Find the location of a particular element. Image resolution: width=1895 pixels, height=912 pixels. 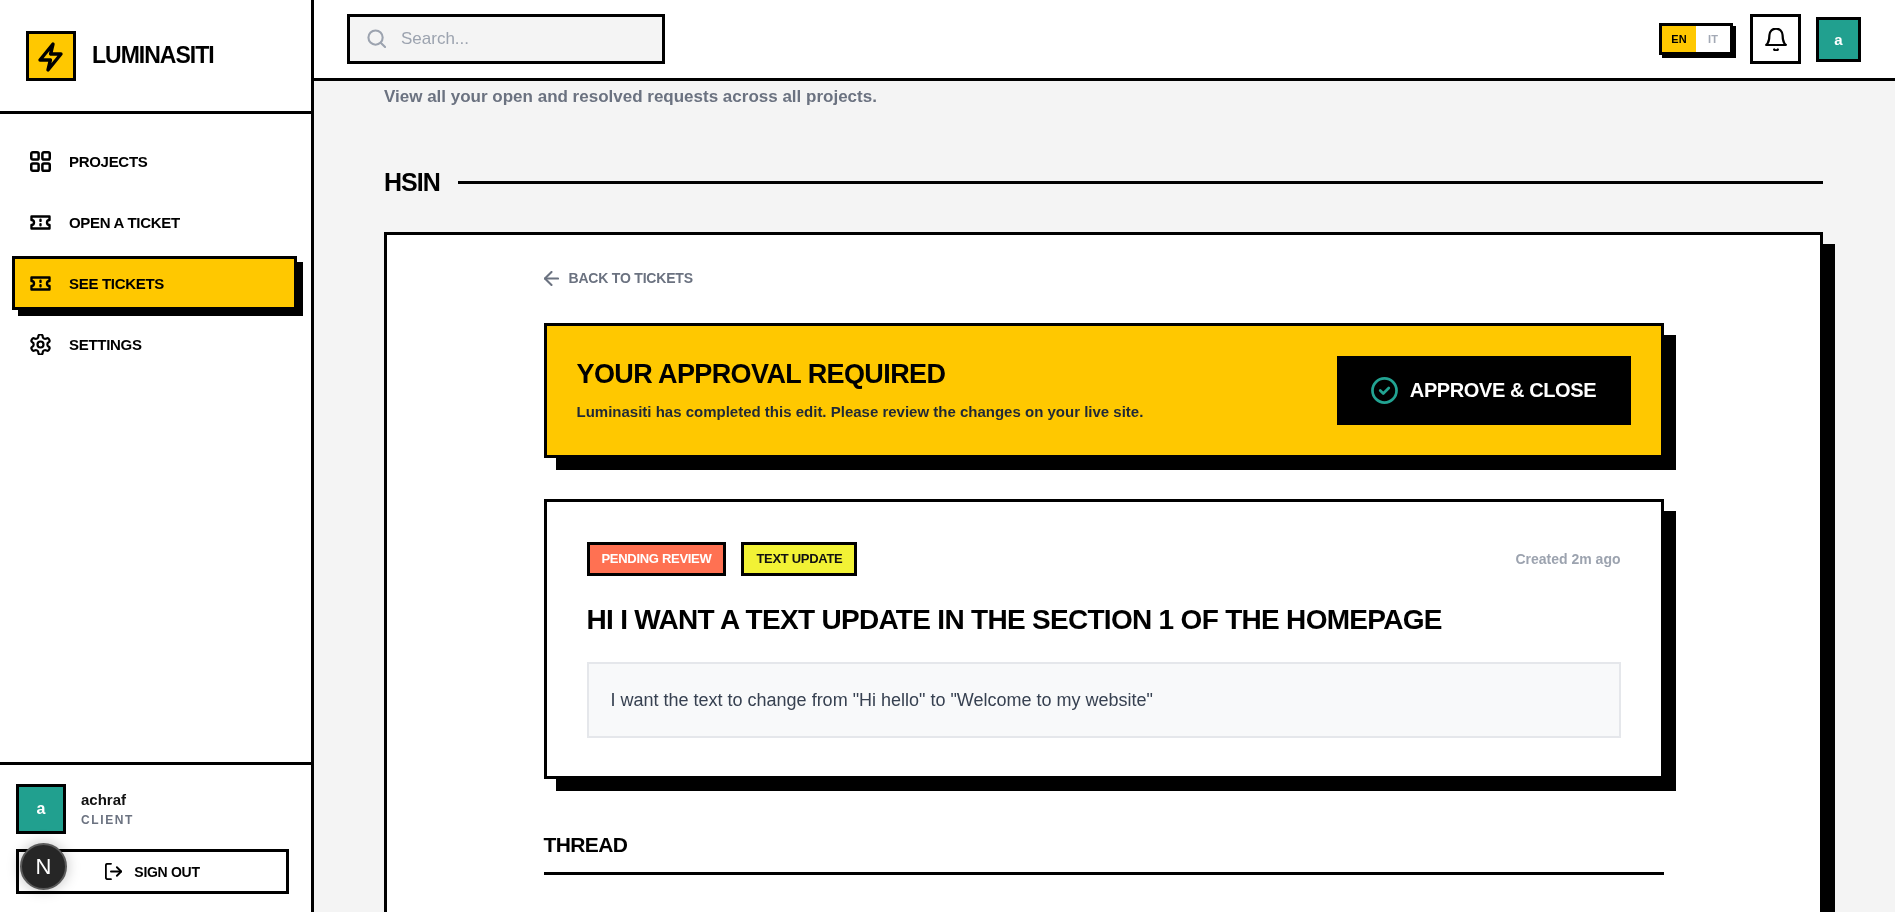

sign-out-icon is located at coordinates (114, 871).